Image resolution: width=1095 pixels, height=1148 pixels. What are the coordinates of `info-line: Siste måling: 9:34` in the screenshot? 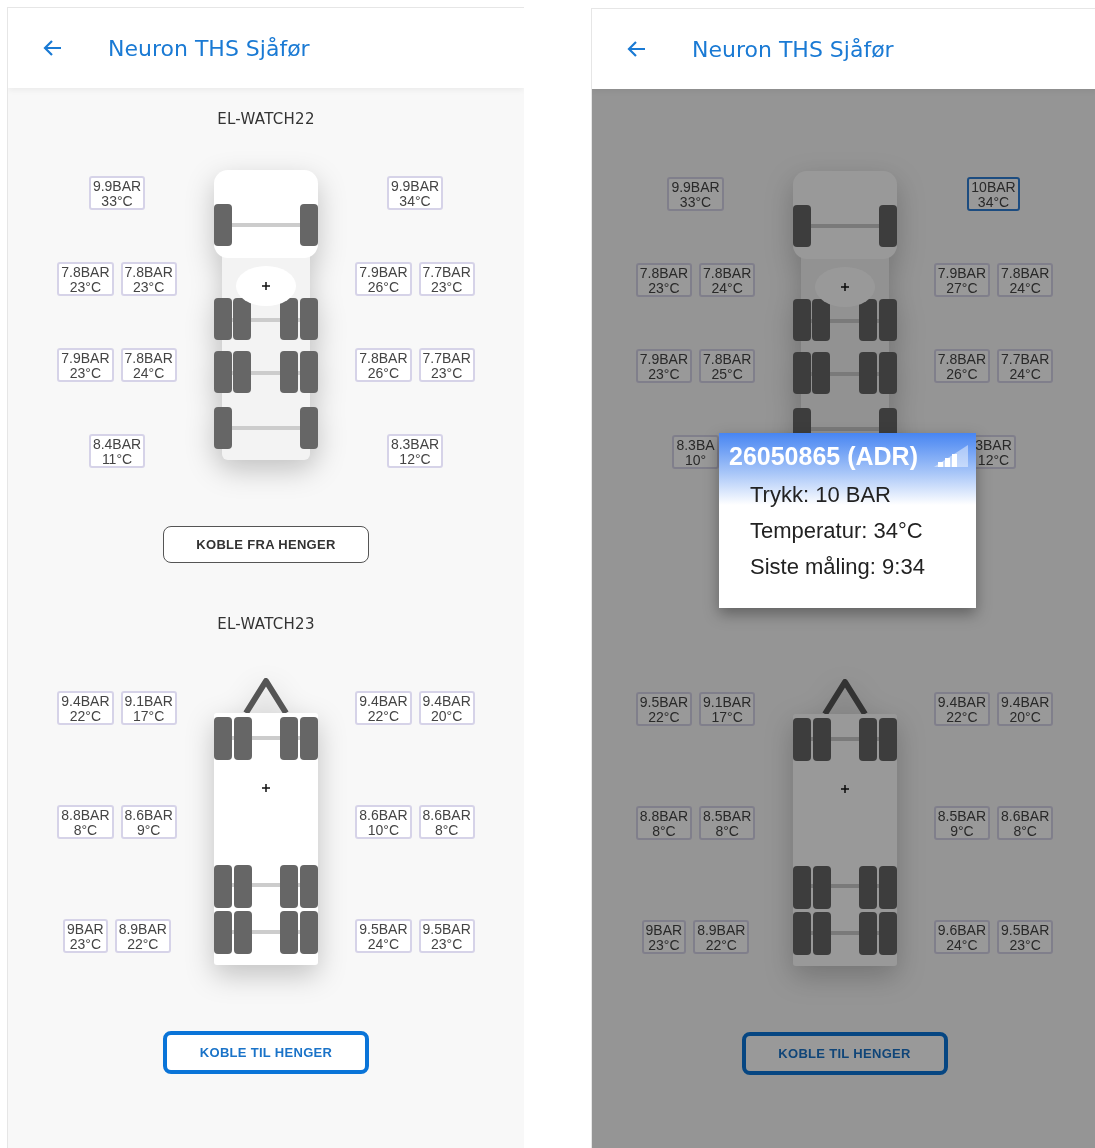 It's located at (838, 567).